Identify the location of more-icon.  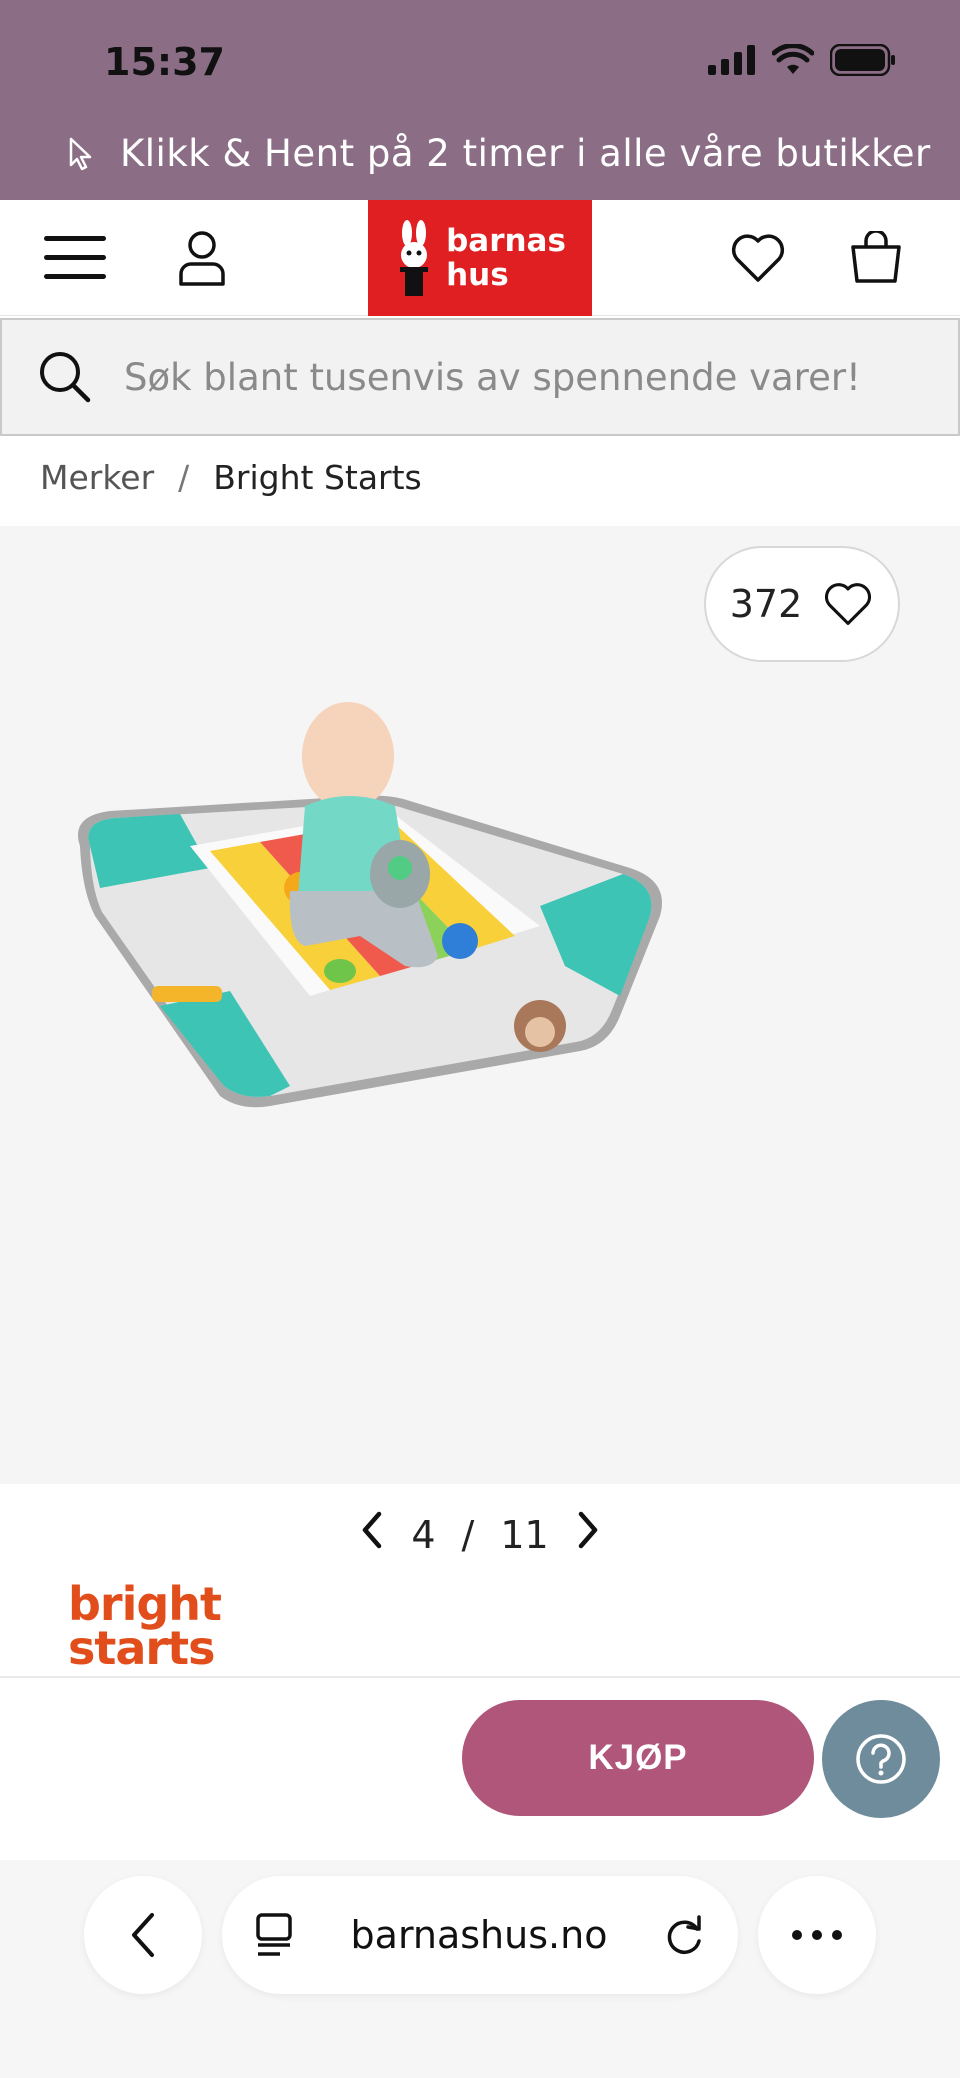
(817, 1935).